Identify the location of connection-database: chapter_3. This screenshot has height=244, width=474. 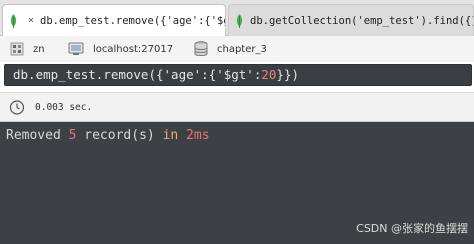
(230, 49).